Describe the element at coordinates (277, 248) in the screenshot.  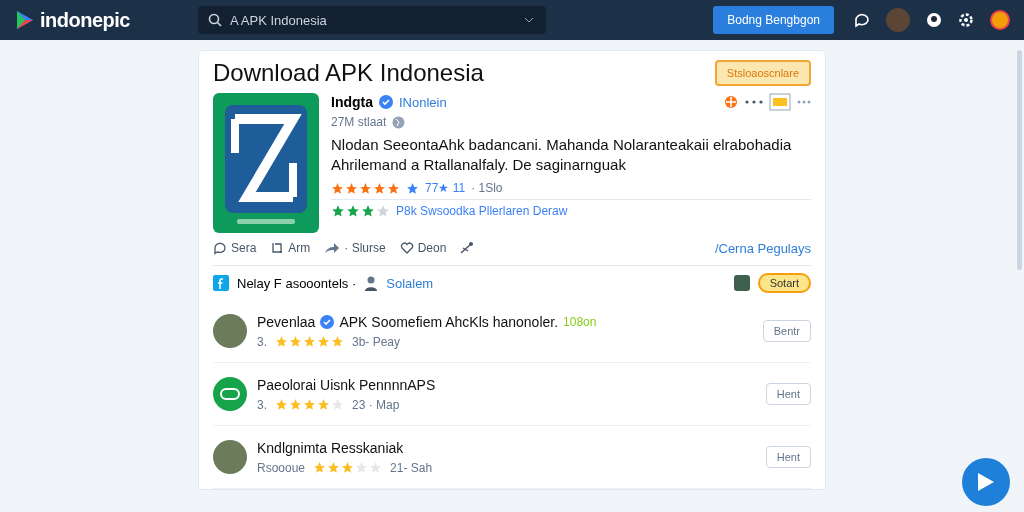
I see `repost-icon` at that location.